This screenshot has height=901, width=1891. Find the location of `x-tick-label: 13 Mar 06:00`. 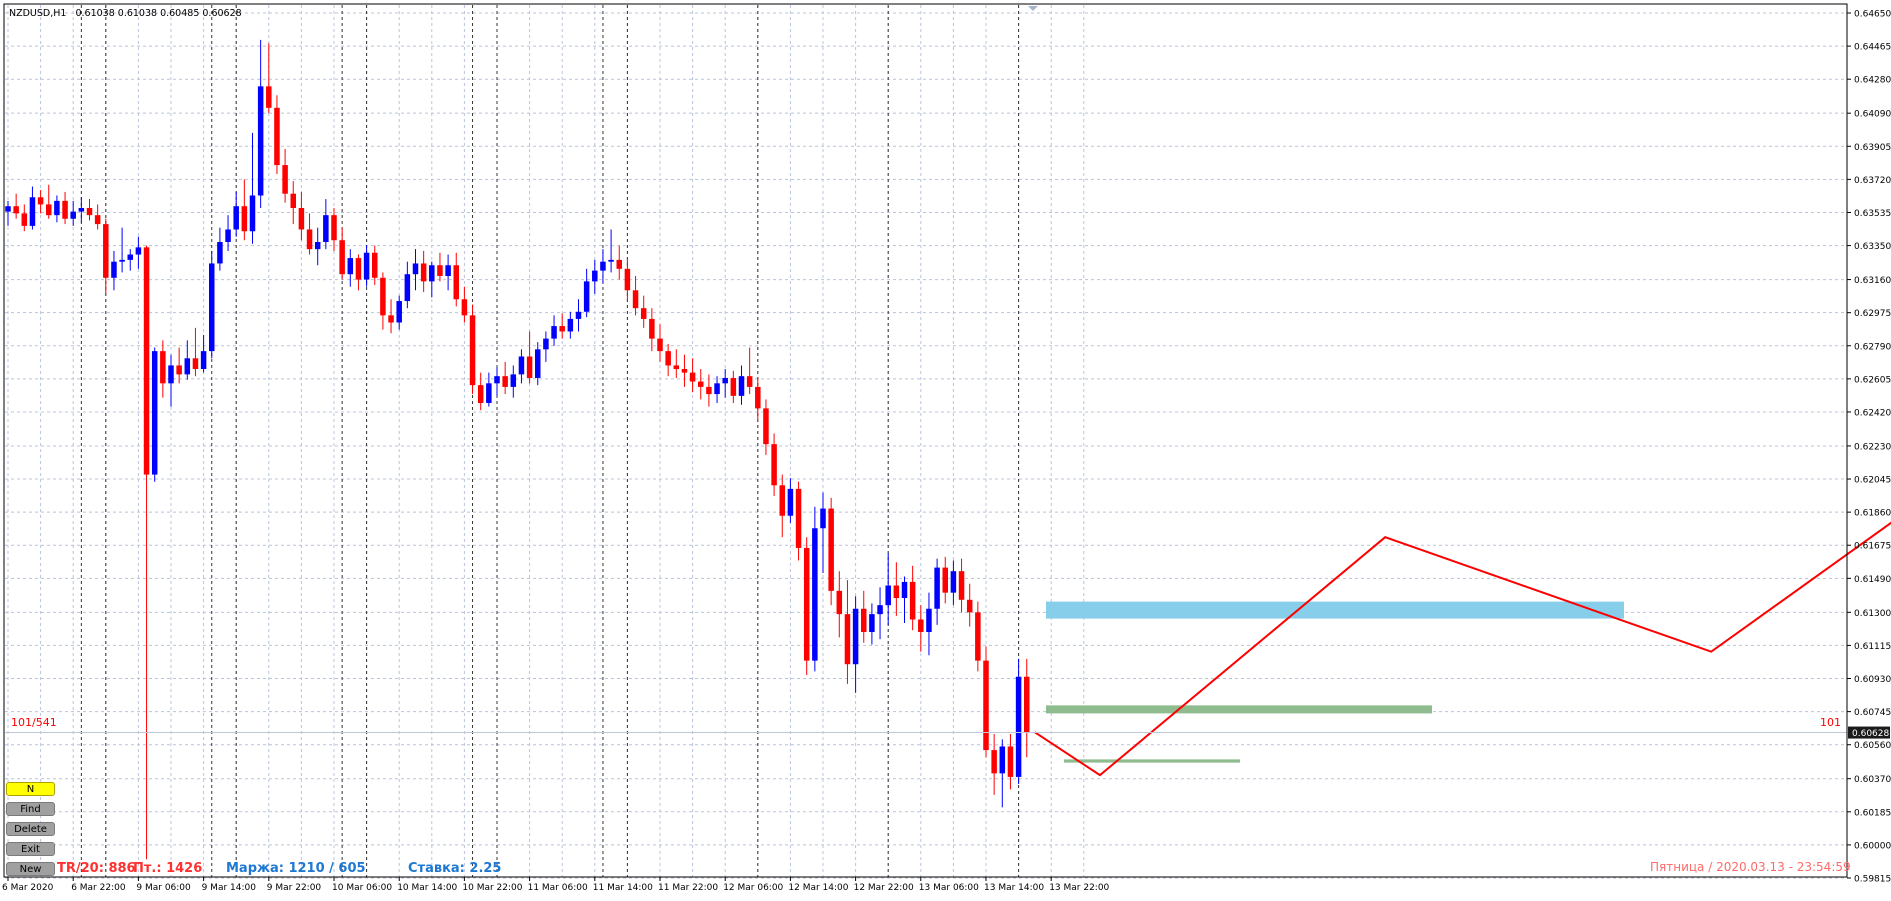

x-tick-label: 13 Mar 06:00 is located at coordinates (949, 888).